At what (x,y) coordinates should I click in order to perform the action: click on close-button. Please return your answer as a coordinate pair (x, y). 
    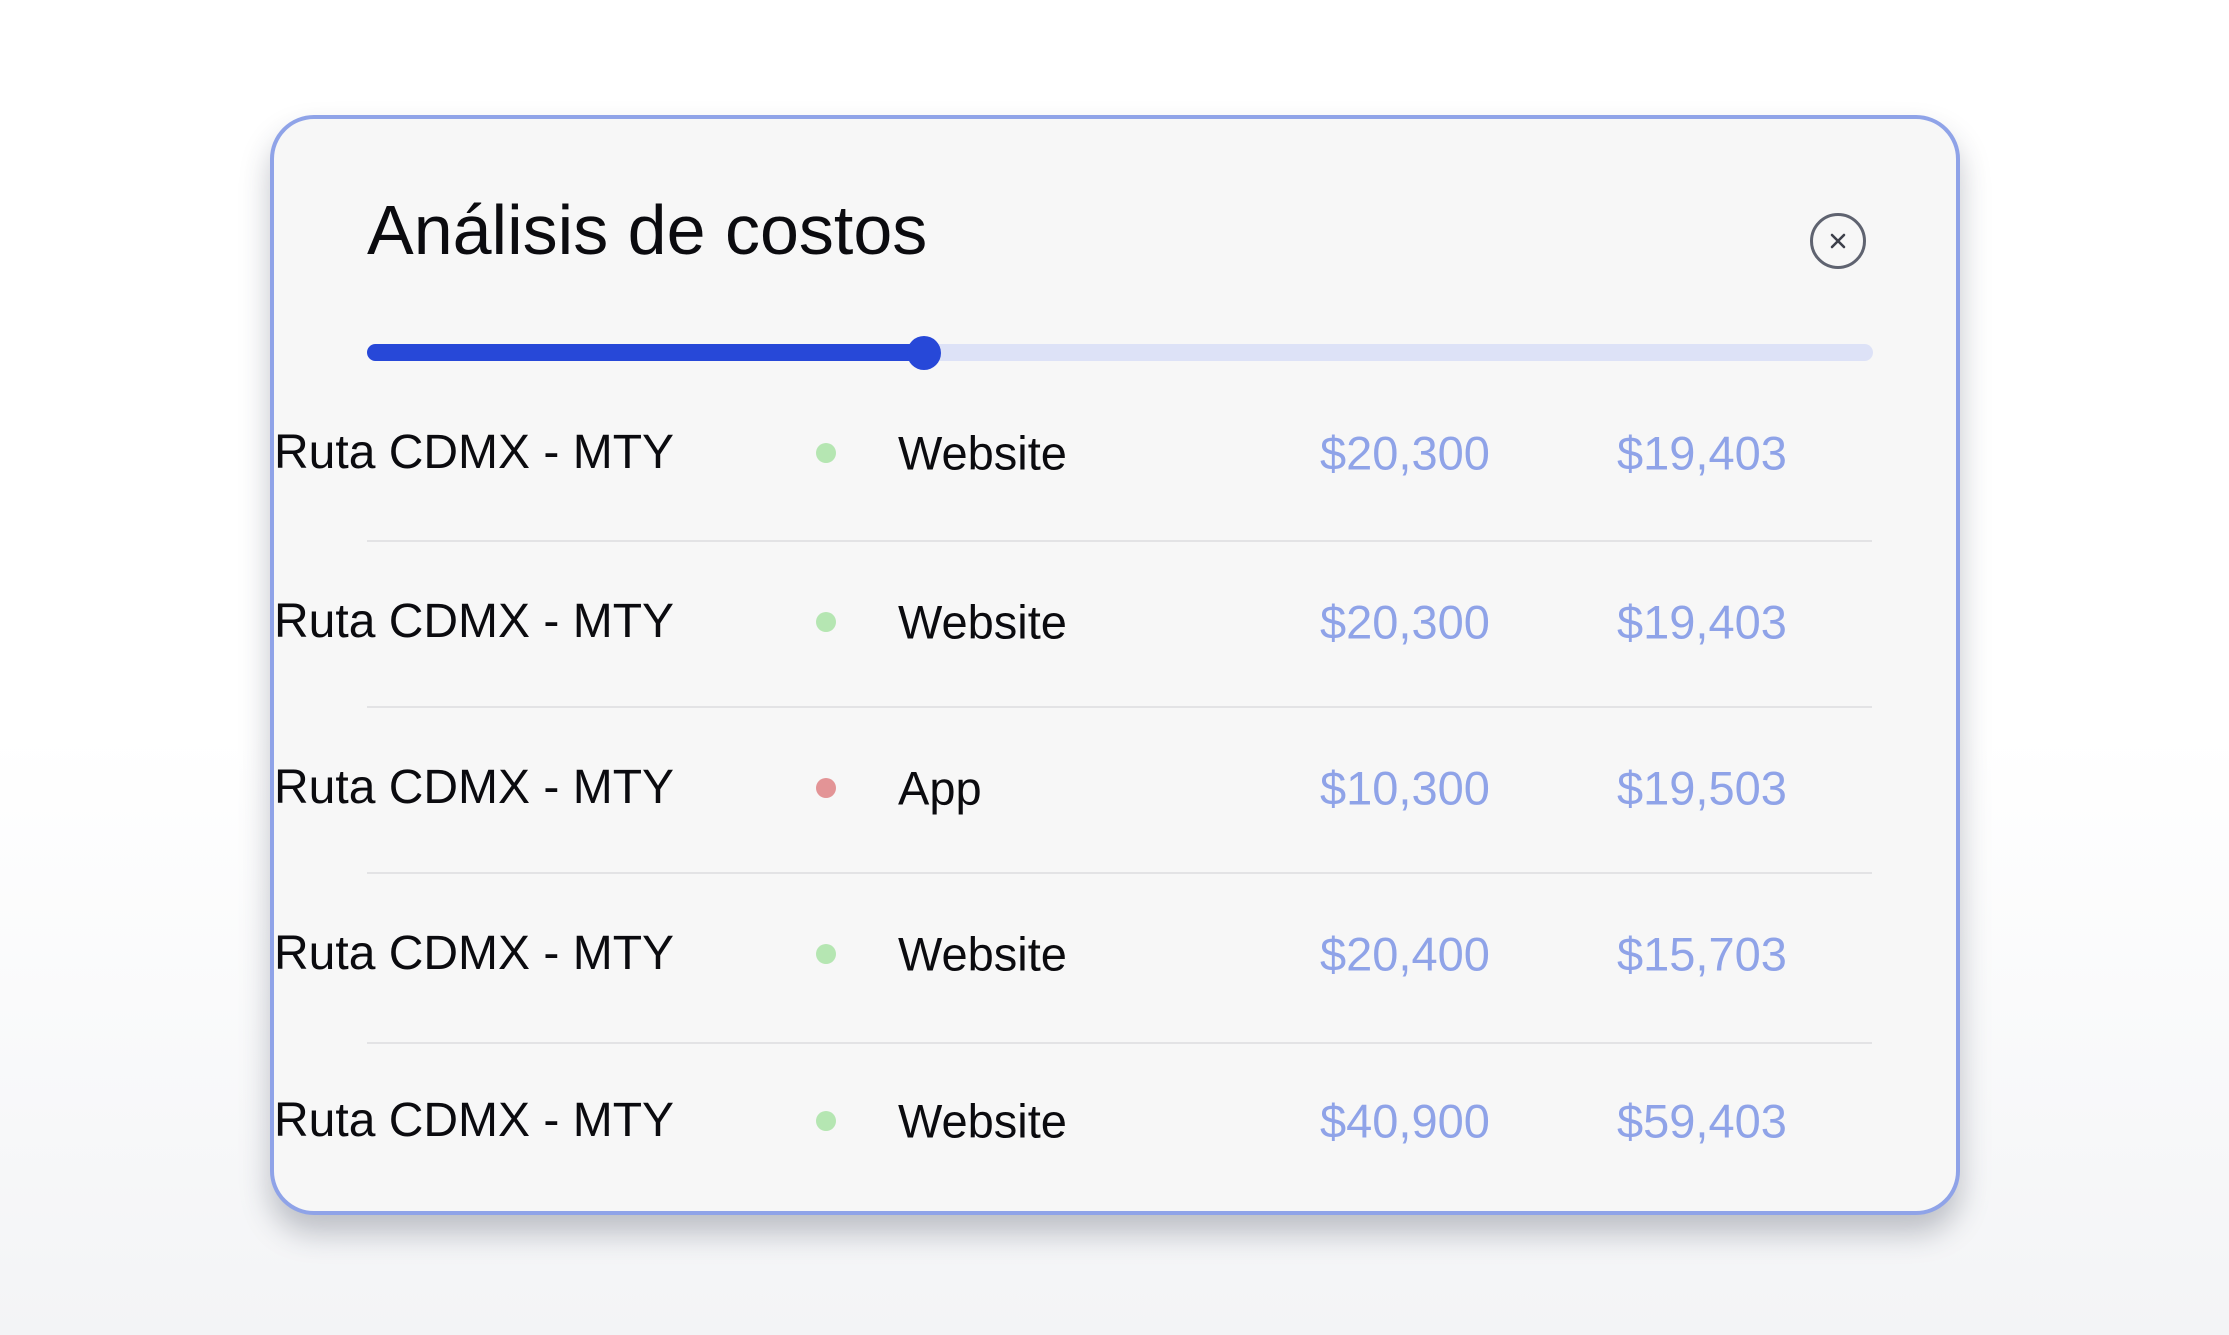
    Looking at the image, I should click on (1838, 241).